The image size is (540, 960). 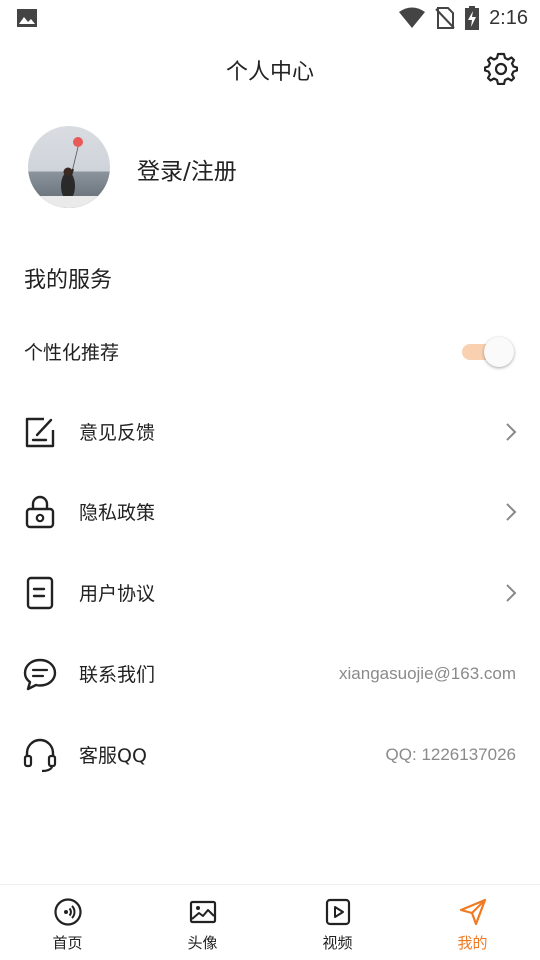 I want to click on qq-number: QQ: 1226137026, so click(x=450, y=754).